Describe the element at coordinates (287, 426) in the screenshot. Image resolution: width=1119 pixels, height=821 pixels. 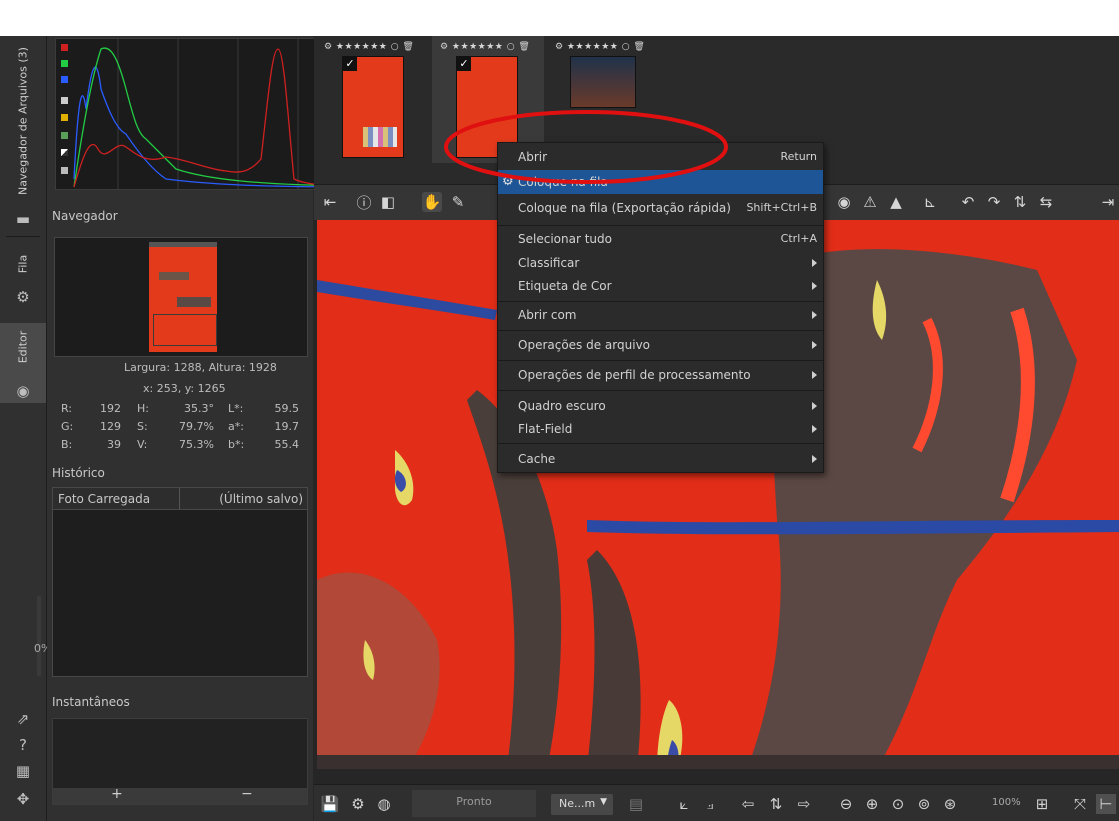
I see `a-value: 19.7` at that location.